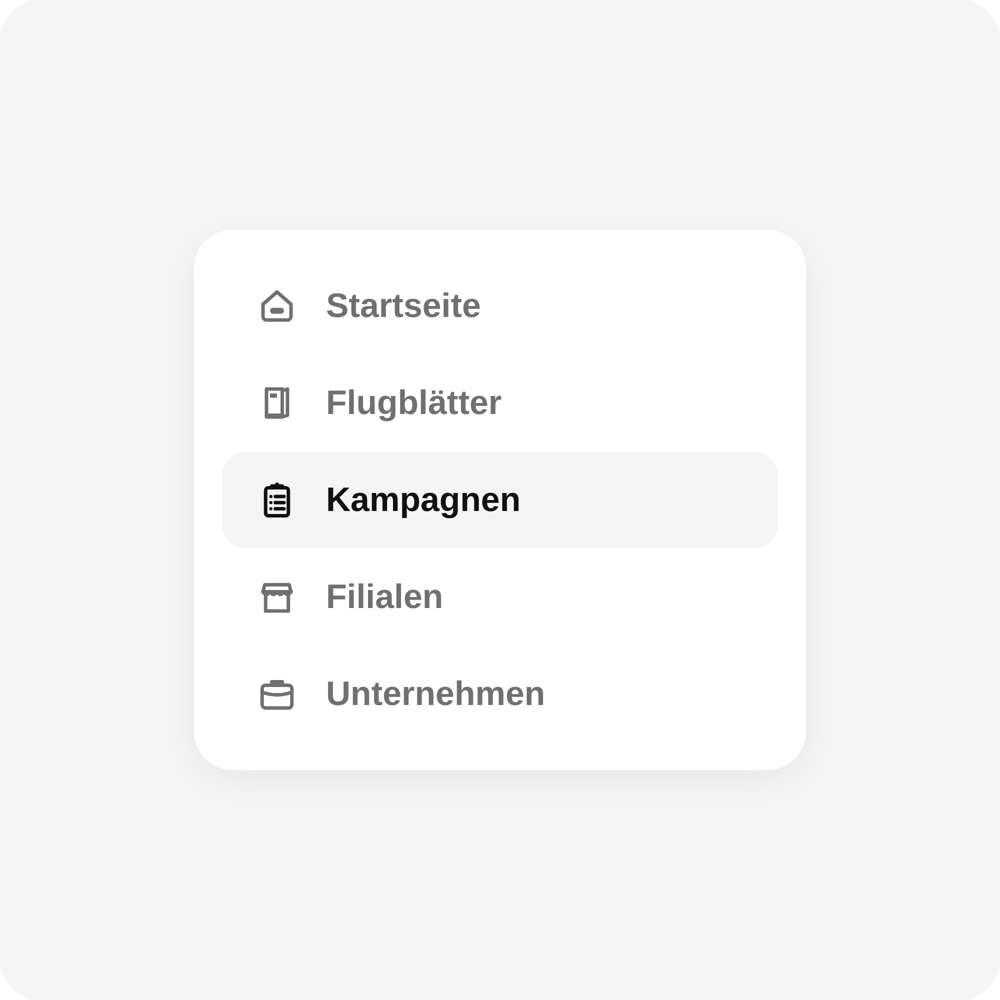  I want to click on menu-item: Unternehmen, so click(500, 694).